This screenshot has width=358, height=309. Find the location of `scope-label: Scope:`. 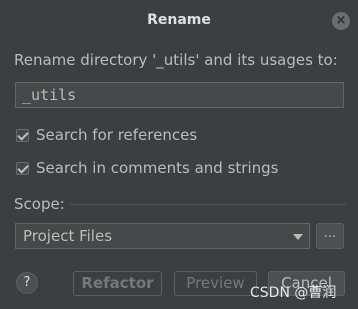

scope-label: Scope: is located at coordinates (39, 204).